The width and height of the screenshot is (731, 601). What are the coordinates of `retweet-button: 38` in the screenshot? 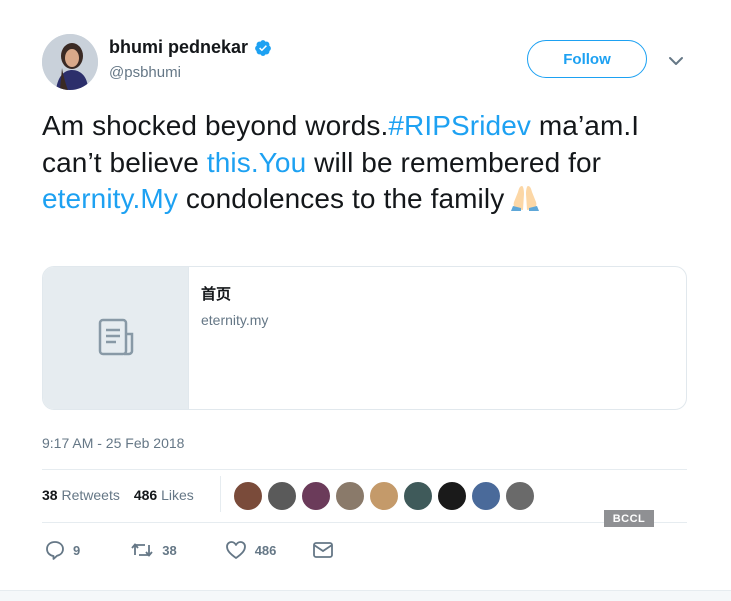 It's located at (153, 550).